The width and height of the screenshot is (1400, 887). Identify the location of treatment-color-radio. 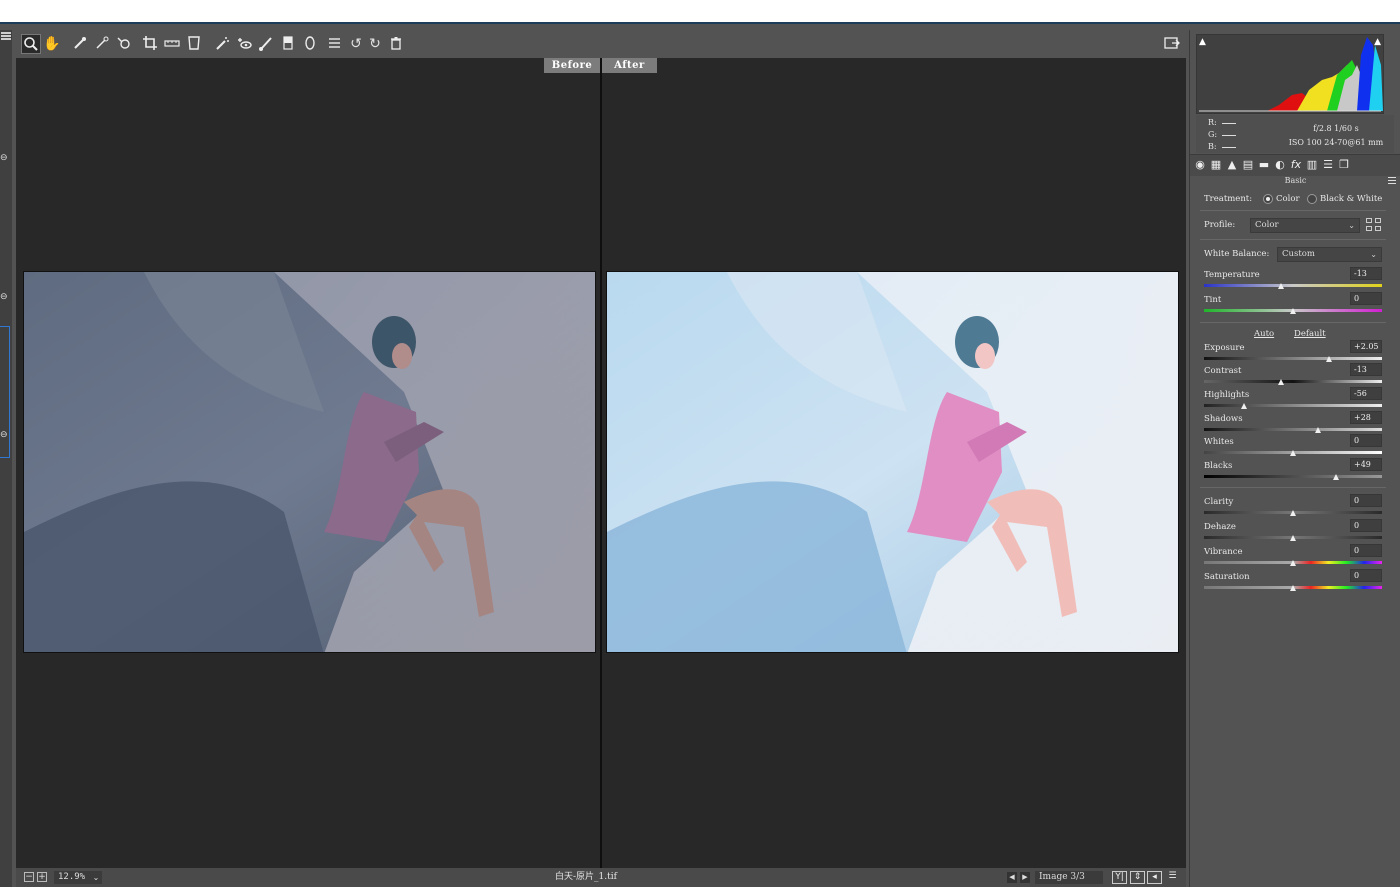
(1268, 199).